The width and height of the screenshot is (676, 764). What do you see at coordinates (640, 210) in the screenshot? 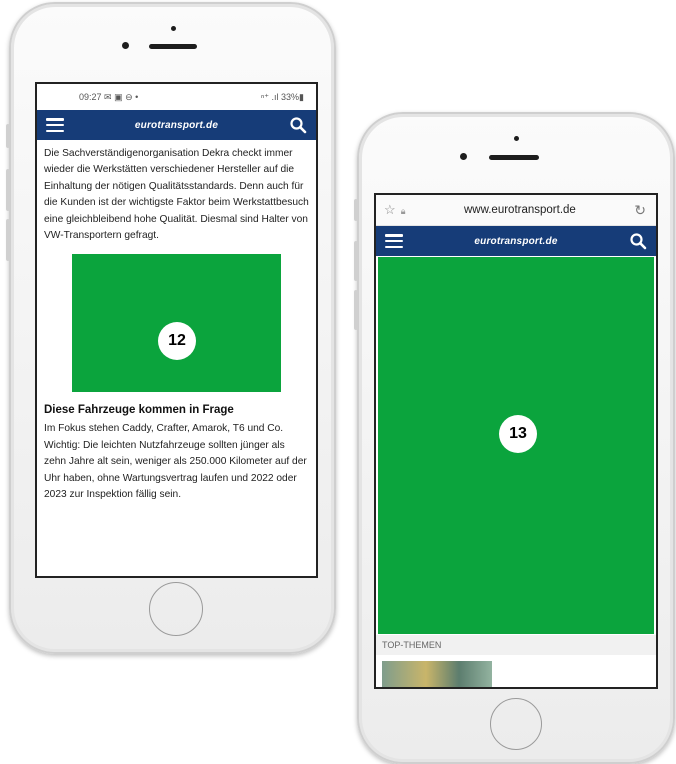
I see `reload-icon: ↻` at bounding box center [640, 210].